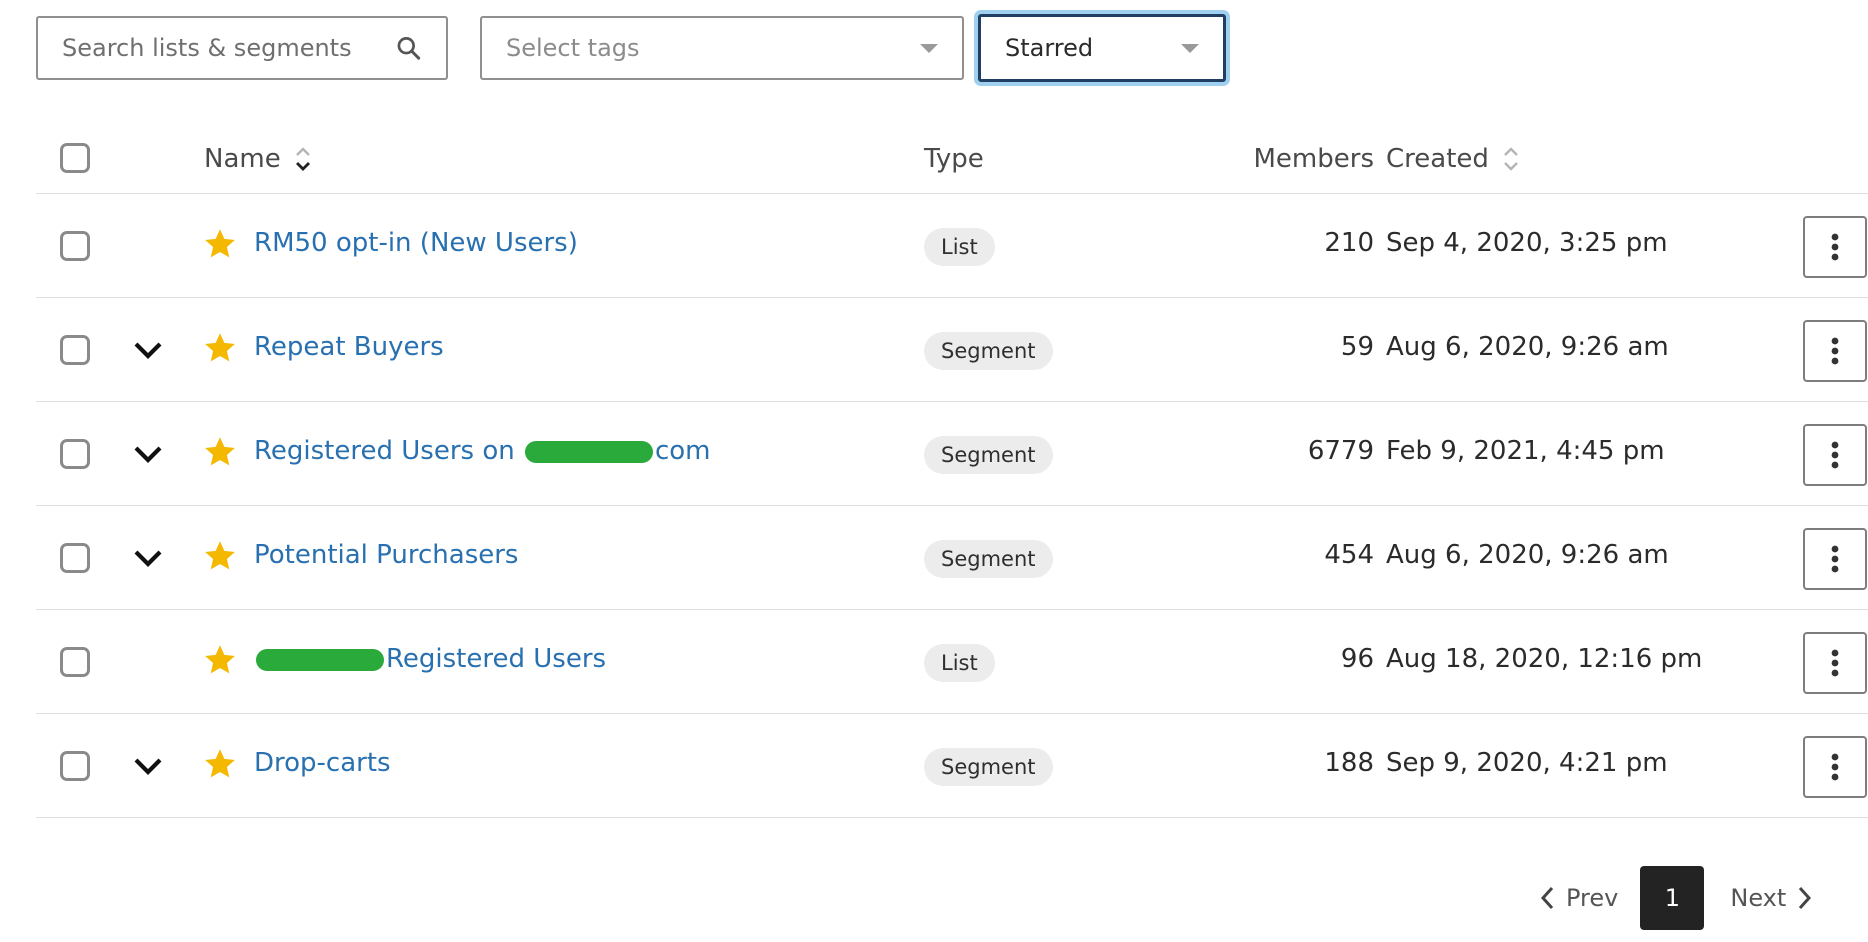 This screenshot has height=942, width=1868. Describe the element at coordinates (349, 347) in the screenshot. I see `list-name-link: Repeat Buyers` at that location.